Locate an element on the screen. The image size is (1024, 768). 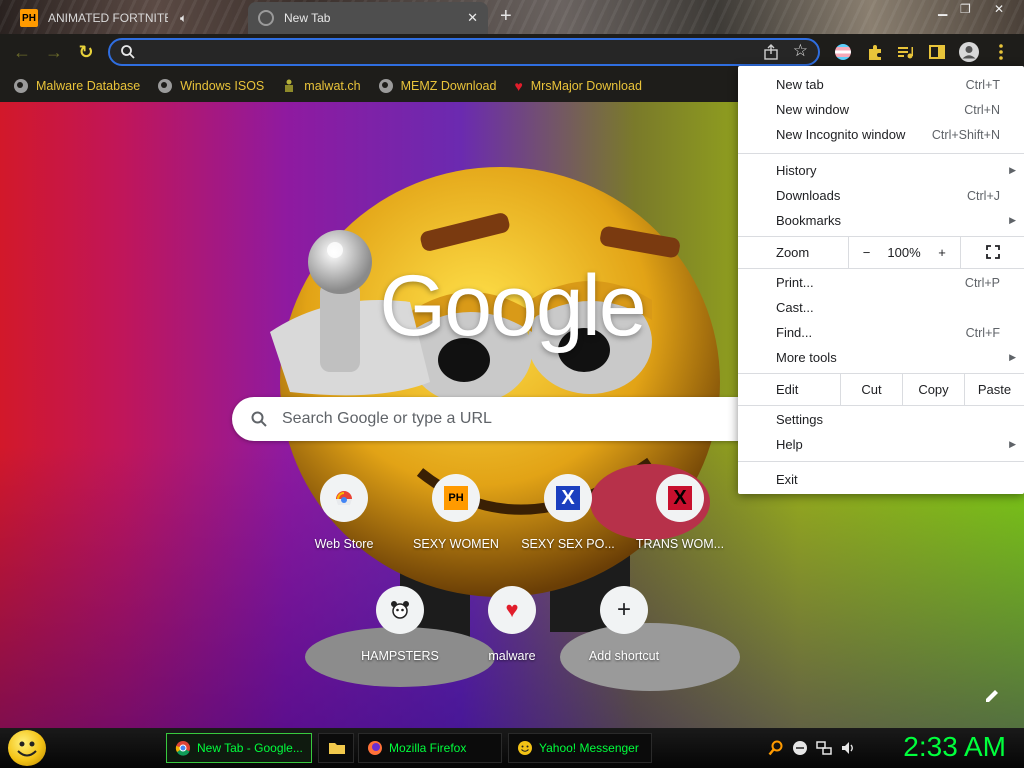
bookmark-label: Windows ISOS is located at coordinates (222, 86).